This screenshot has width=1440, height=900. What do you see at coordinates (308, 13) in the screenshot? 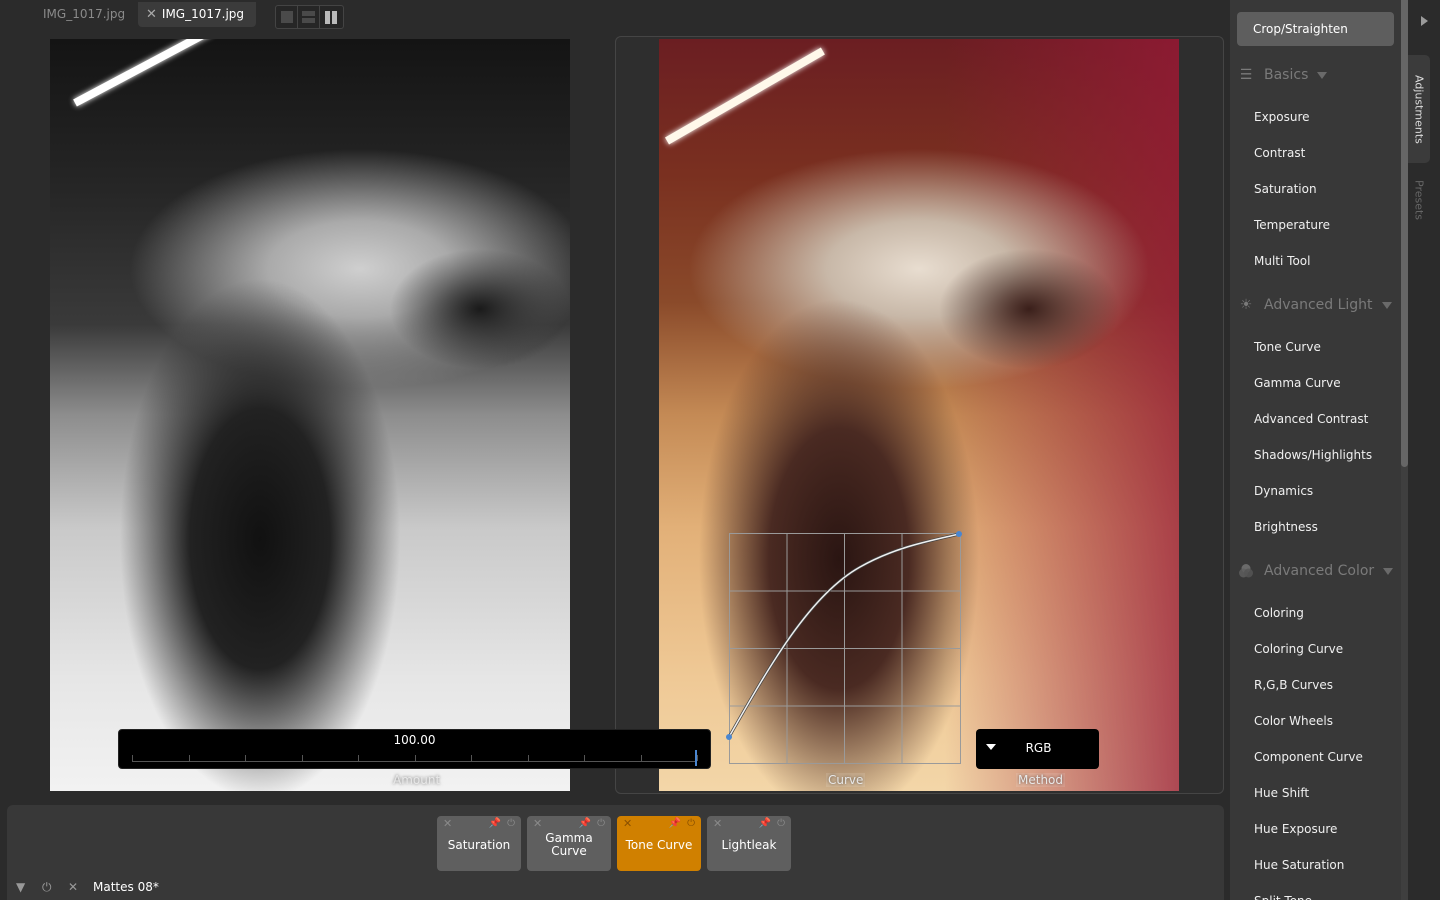
I see `split-horizontal-icon` at bounding box center [308, 13].